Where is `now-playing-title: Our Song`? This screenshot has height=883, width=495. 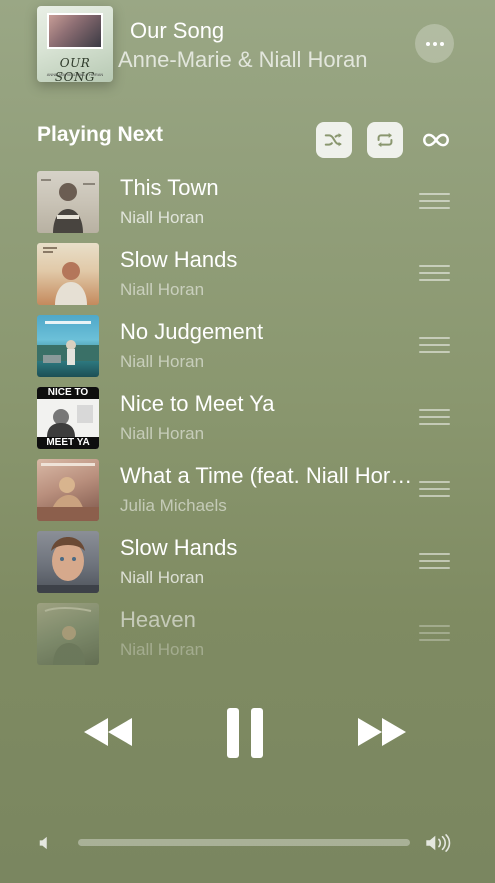
now-playing-title: Our Song is located at coordinates (177, 30).